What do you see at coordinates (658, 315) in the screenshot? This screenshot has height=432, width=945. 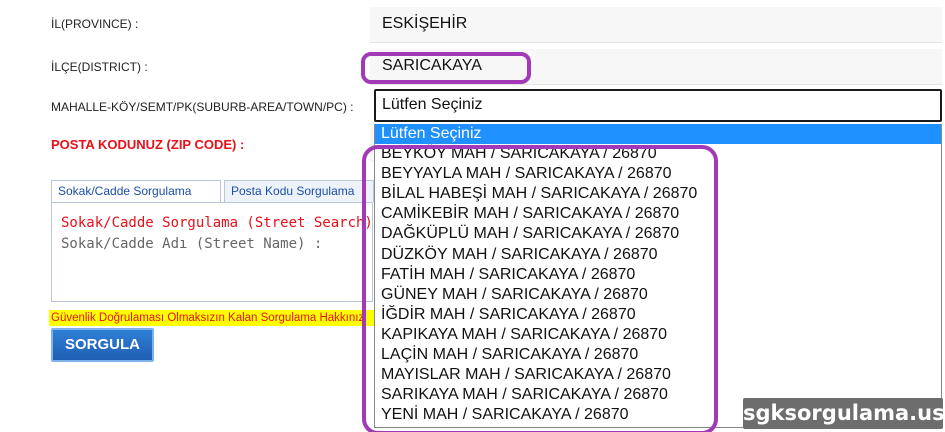 I see `dropdown-option: İĞDİR MAH / SARICAKAYA / 26870` at bounding box center [658, 315].